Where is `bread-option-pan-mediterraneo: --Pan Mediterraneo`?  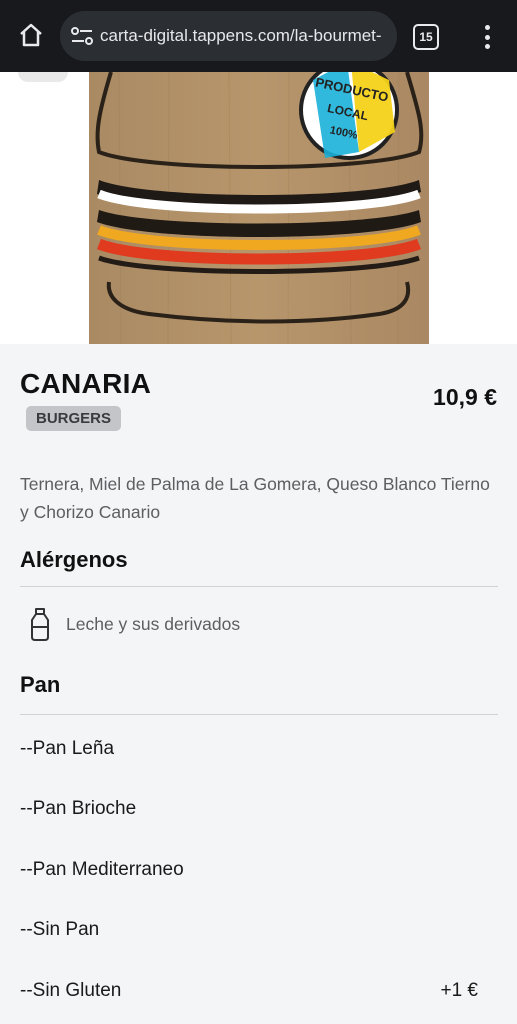 bread-option-pan-mediterraneo: --Pan Mediterraneo is located at coordinates (259, 870).